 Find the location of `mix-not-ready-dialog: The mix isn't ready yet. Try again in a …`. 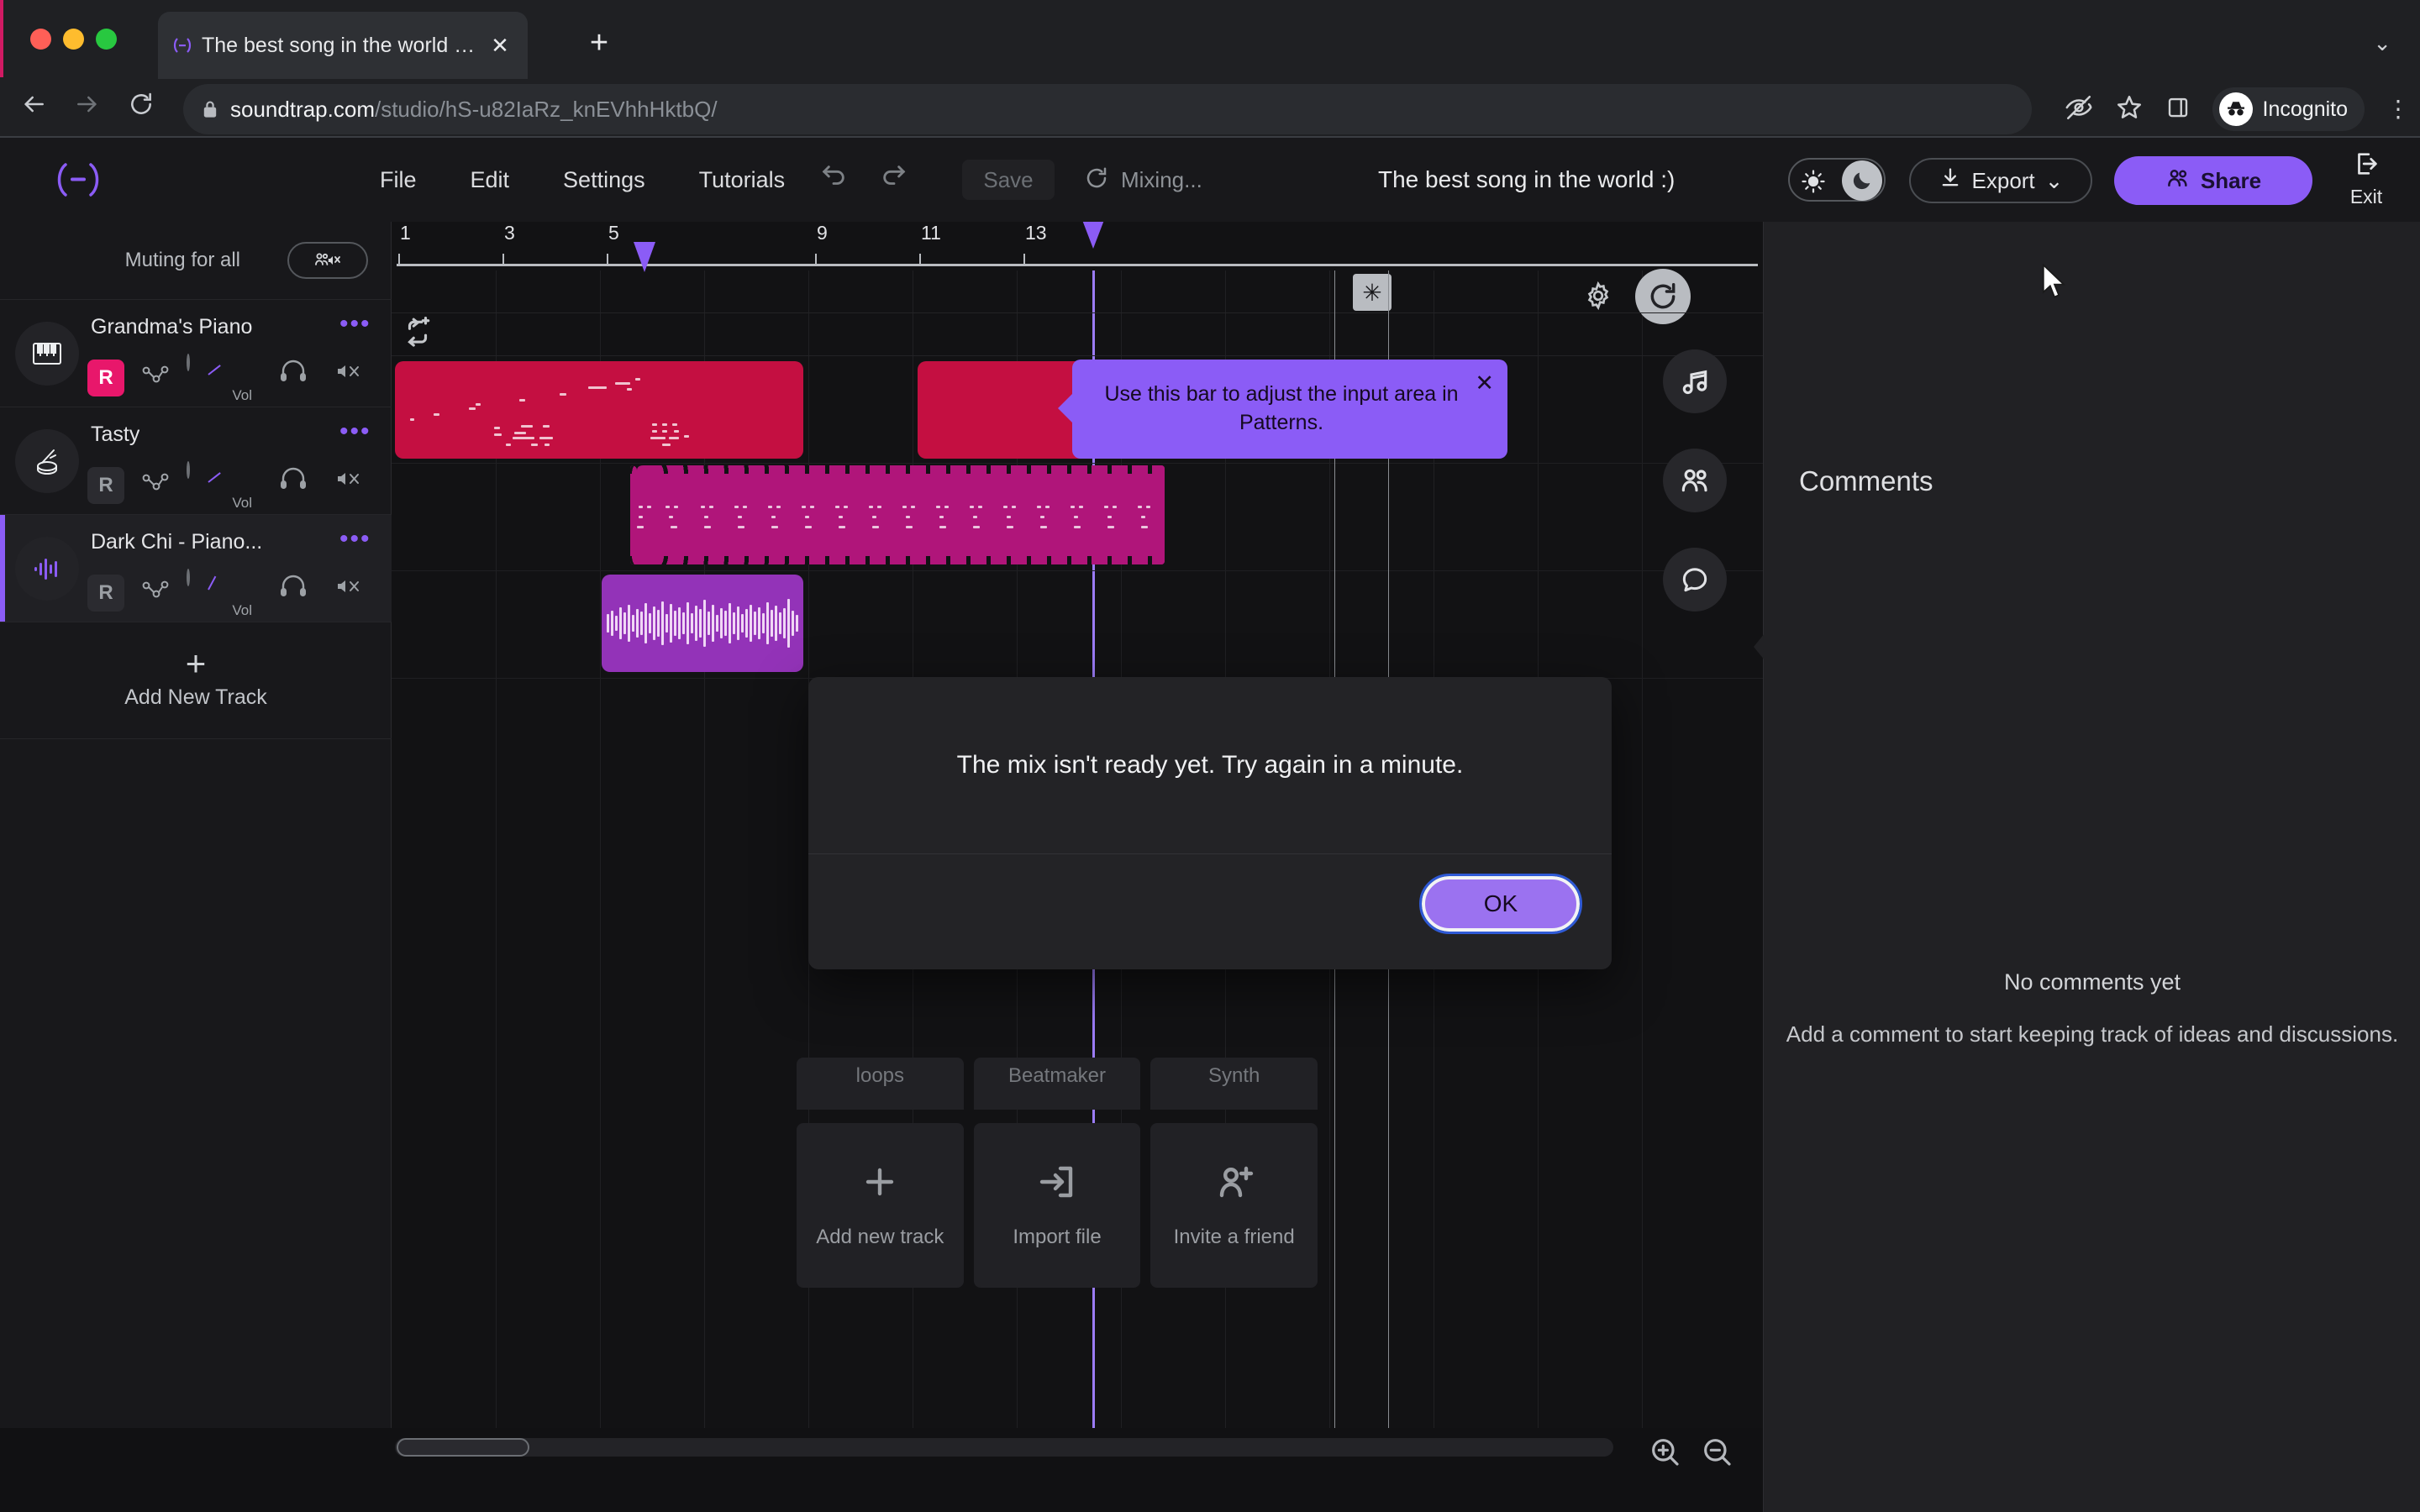

mix-not-ready-dialog: The mix isn't ready yet. Try again in a … is located at coordinates (1210, 823).